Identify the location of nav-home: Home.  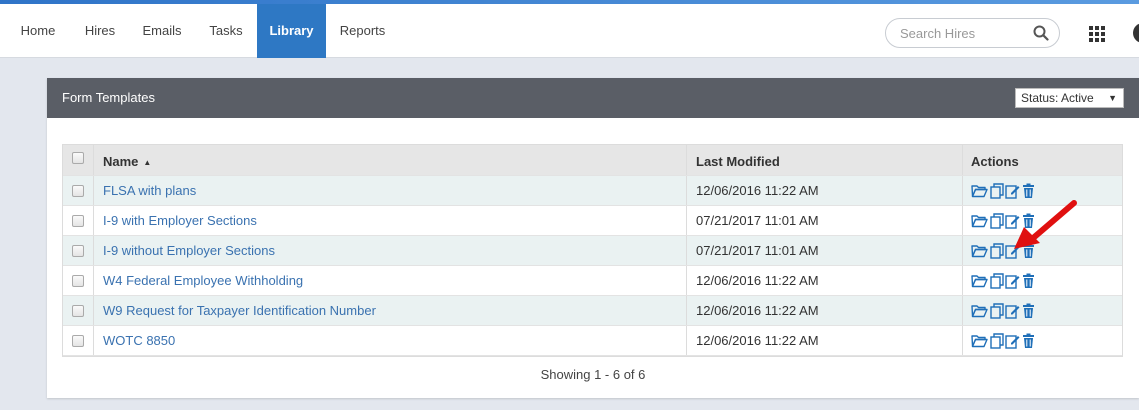
(38, 31).